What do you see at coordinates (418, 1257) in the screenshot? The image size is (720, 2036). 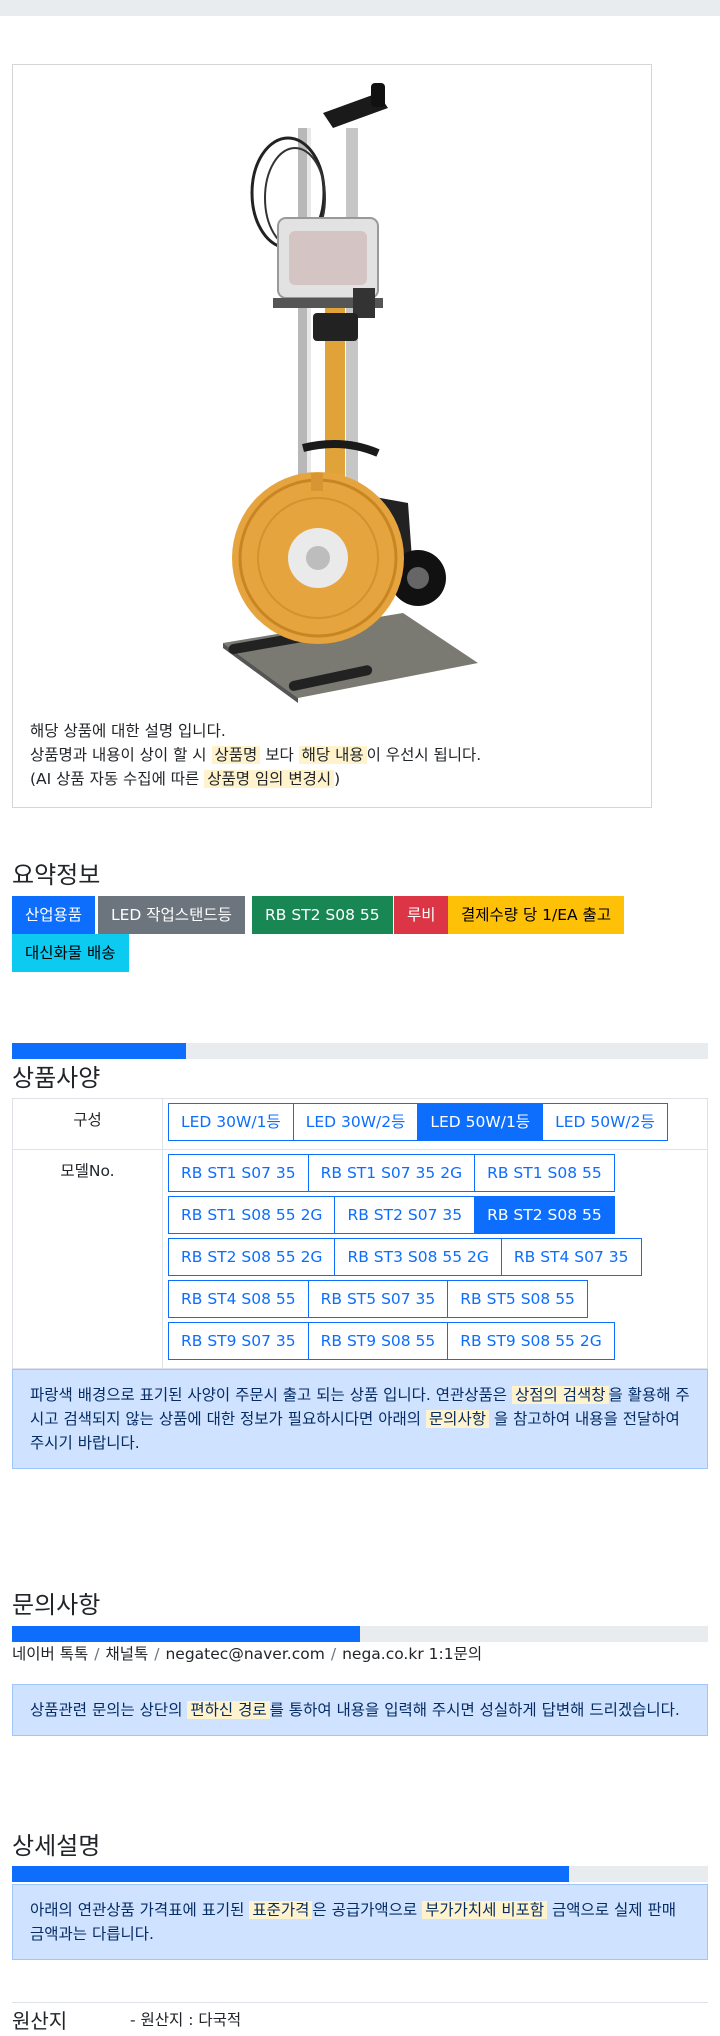 I see `option-model: RB ST3 S08 55 2G` at bounding box center [418, 1257].